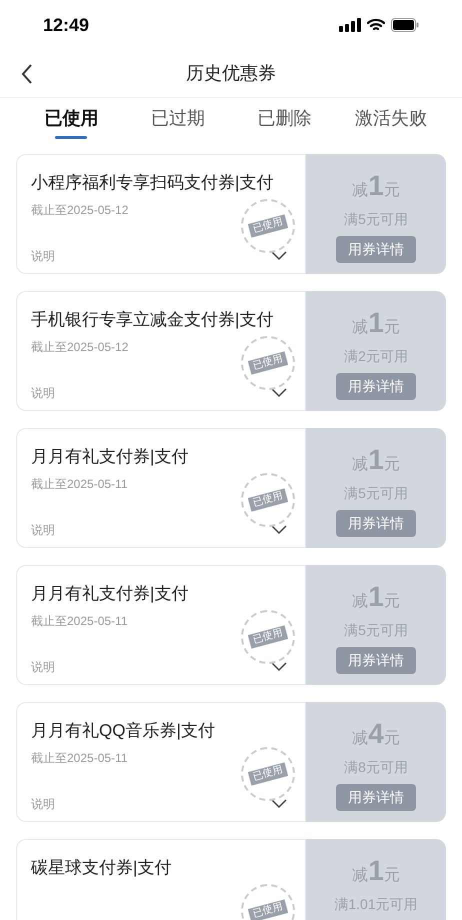 This screenshot has width=462, height=920. I want to click on usage-condition: 满2元可用, so click(376, 356).